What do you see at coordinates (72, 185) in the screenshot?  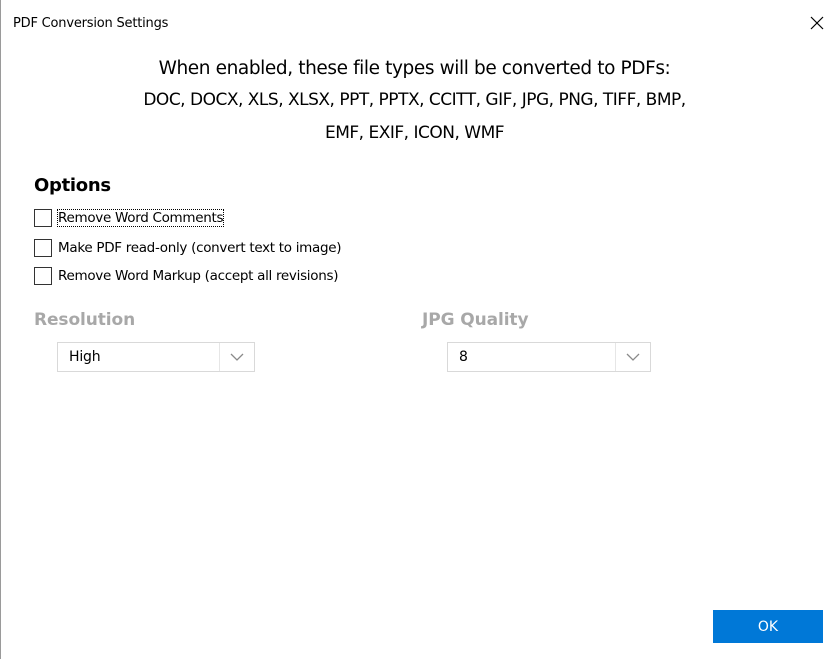 I see `options-heading: Options` at bounding box center [72, 185].